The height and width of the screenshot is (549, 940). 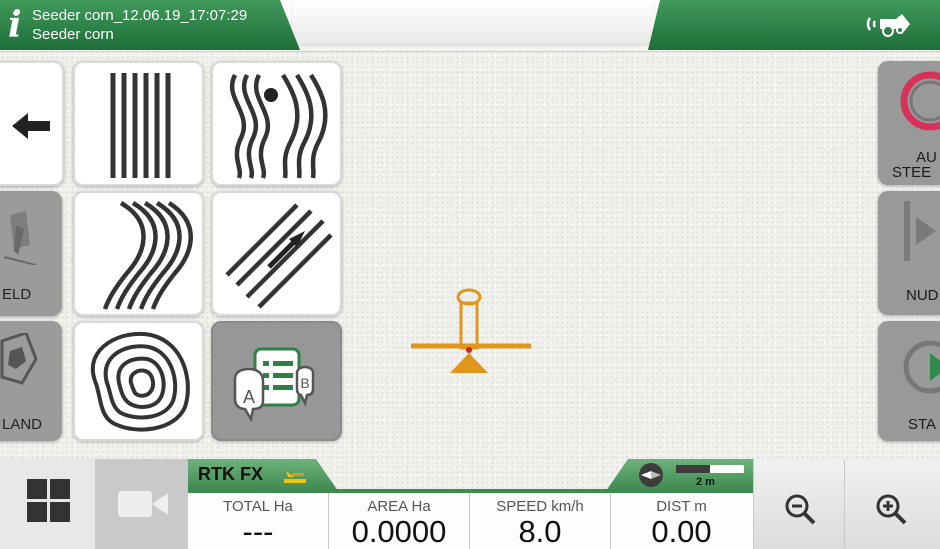 What do you see at coordinates (912, 172) in the screenshot?
I see `auto-steer-label-2: STEE` at bounding box center [912, 172].